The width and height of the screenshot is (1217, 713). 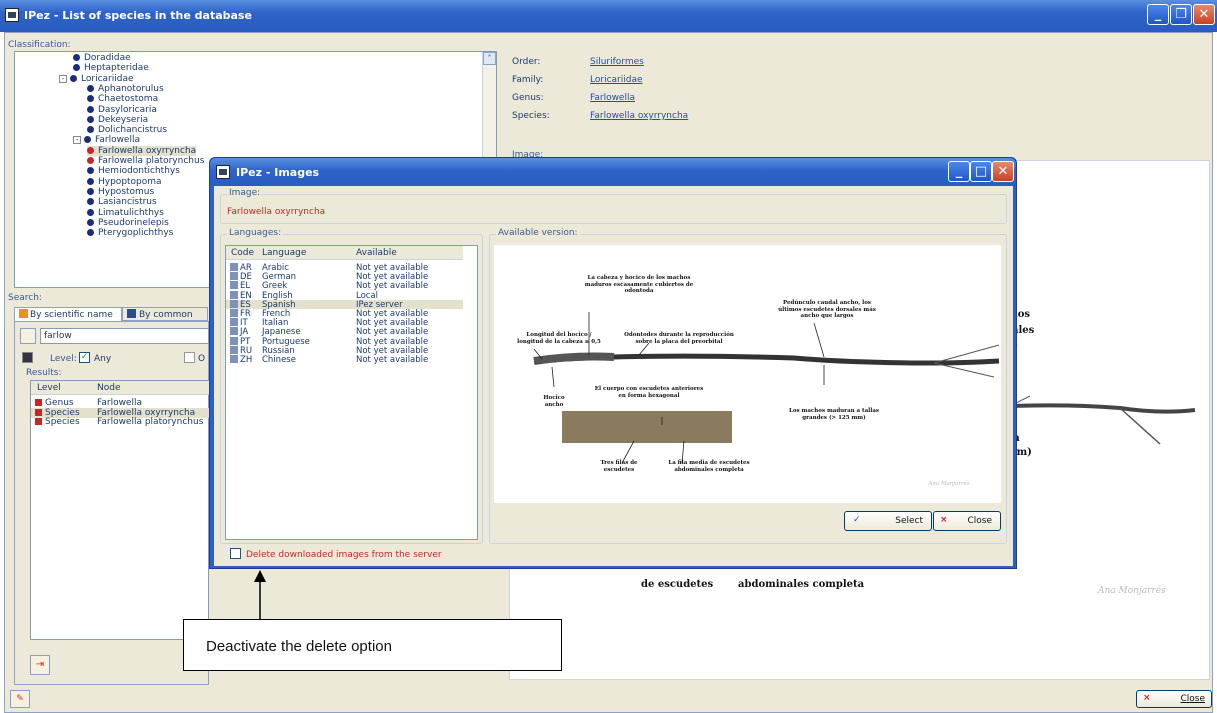 I want to click on language-row: RU Russian Not yet available, so click(x=344, y=350).